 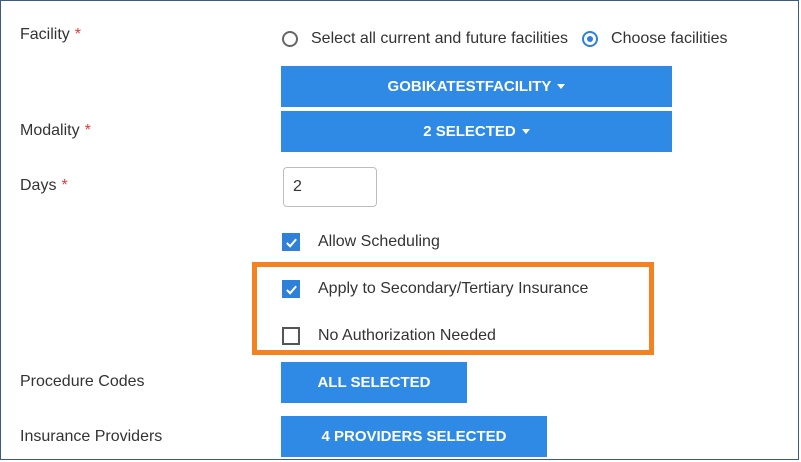 I want to click on procedure-codes-label: Procedure Codes, so click(x=82, y=382).